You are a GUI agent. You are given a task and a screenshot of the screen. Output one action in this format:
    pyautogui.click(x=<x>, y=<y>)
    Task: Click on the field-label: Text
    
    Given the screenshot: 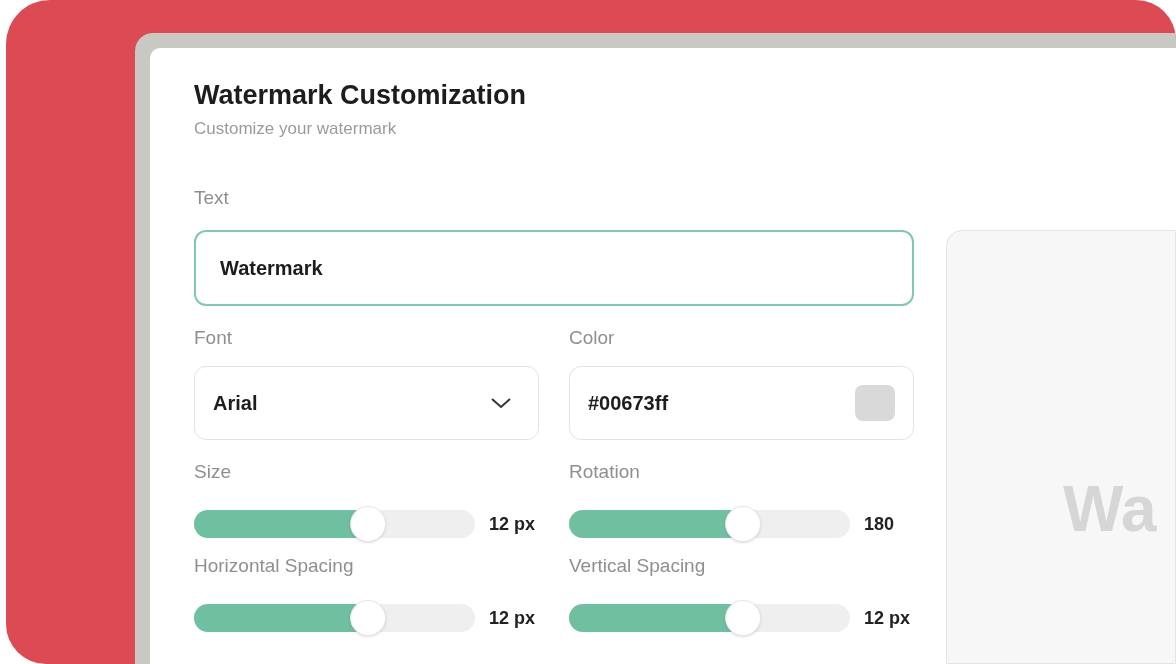 What is the action you would take?
    pyautogui.click(x=212, y=198)
    